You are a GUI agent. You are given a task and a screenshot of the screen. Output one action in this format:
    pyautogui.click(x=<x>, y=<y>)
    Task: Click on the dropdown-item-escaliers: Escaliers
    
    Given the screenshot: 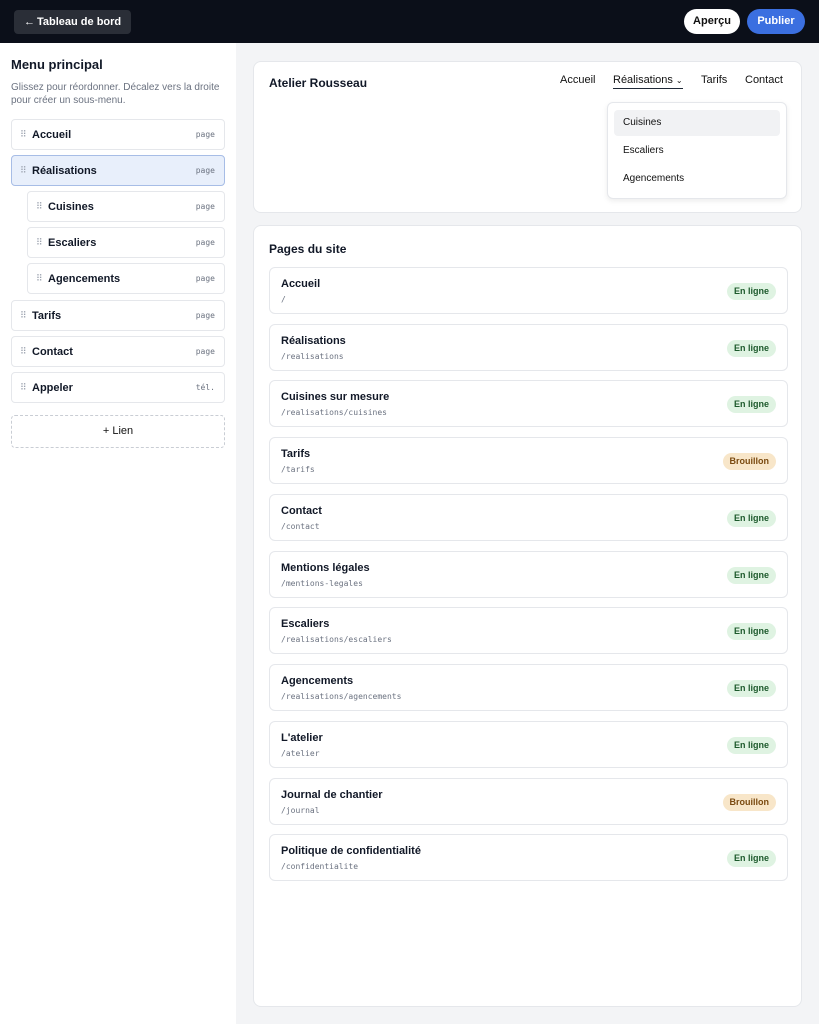 What is the action you would take?
    pyautogui.click(x=697, y=151)
    